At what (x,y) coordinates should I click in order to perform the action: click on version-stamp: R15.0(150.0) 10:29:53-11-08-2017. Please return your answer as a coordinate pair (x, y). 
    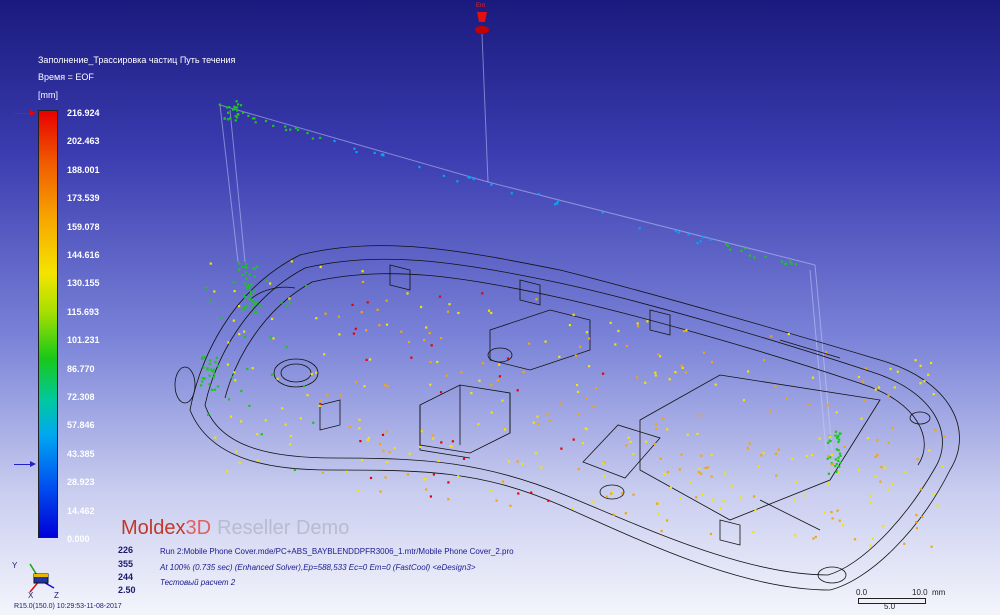
    Looking at the image, I should click on (68, 606).